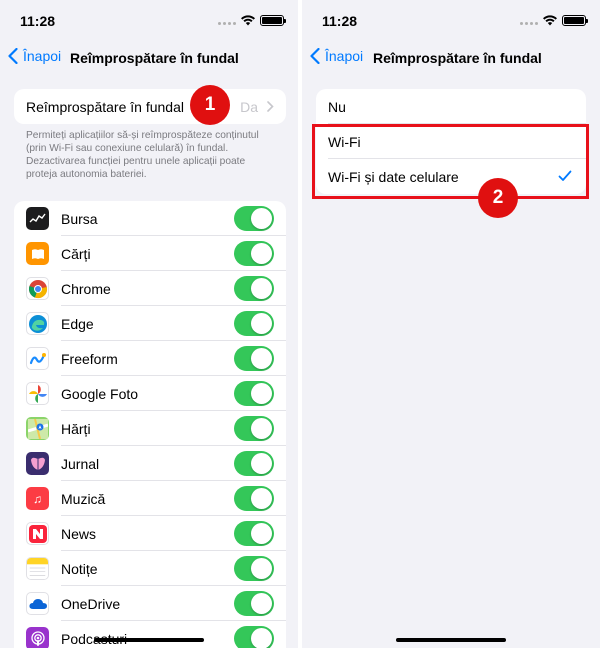  Describe the element at coordinates (80, 463) in the screenshot. I see `app-label: Jurnal` at that location.